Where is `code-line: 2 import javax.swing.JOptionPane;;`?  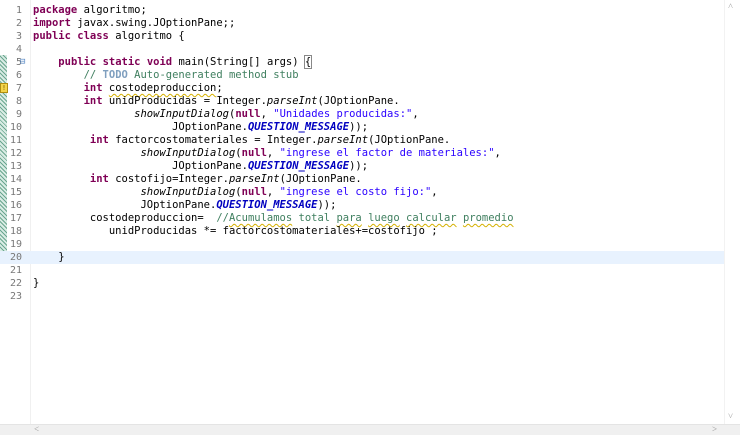 code-line: 2 import javax.swing.JOptionPane;; is located at coordinates (362, 23).